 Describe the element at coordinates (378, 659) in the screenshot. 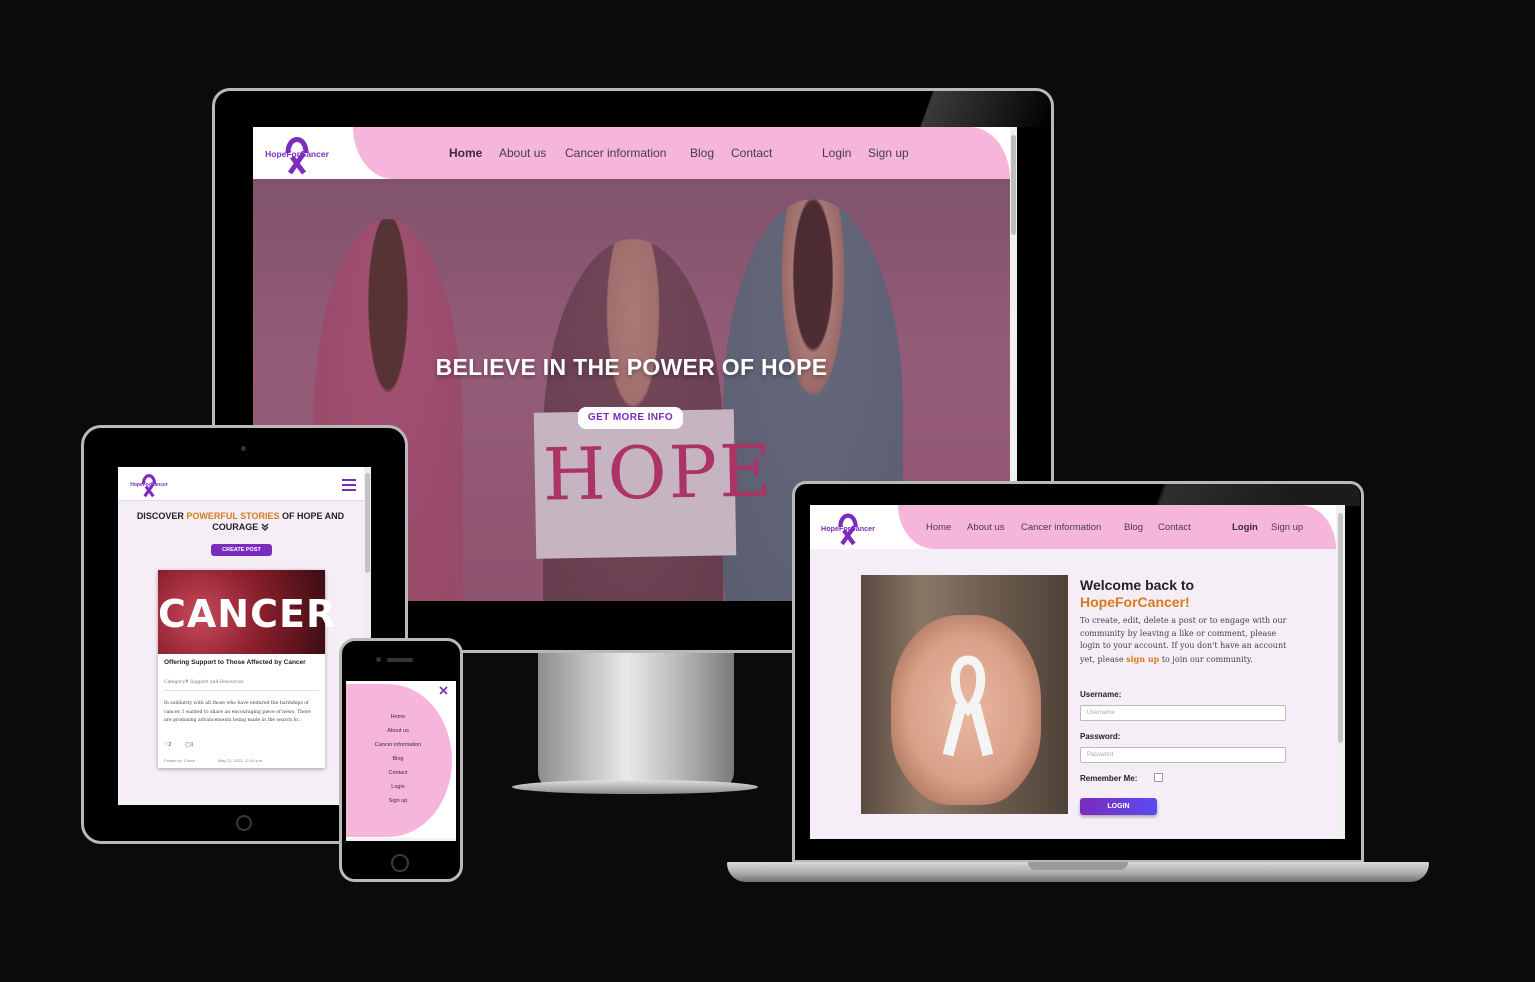

I see `phone-camera` at that location.